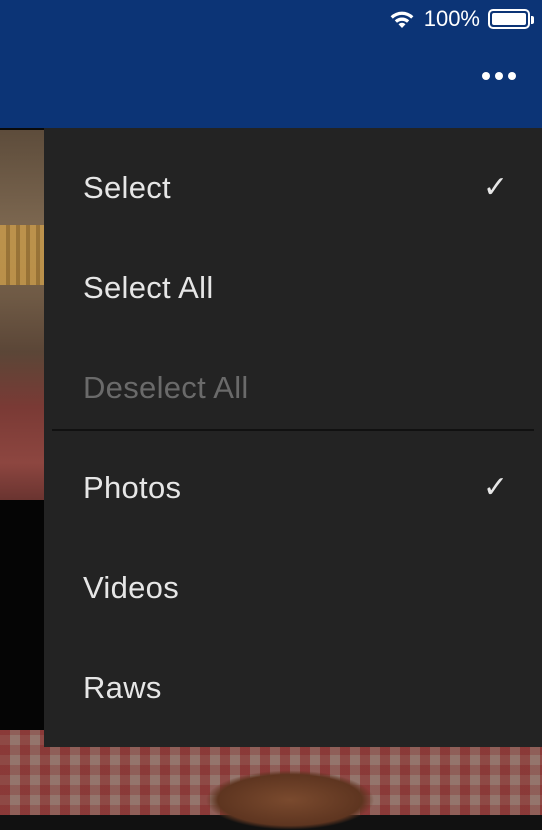 The image size is (542, 830). Describe the element at coordinates (290, 800) in the screenshot. I see `photo-detail-cake` at that location.